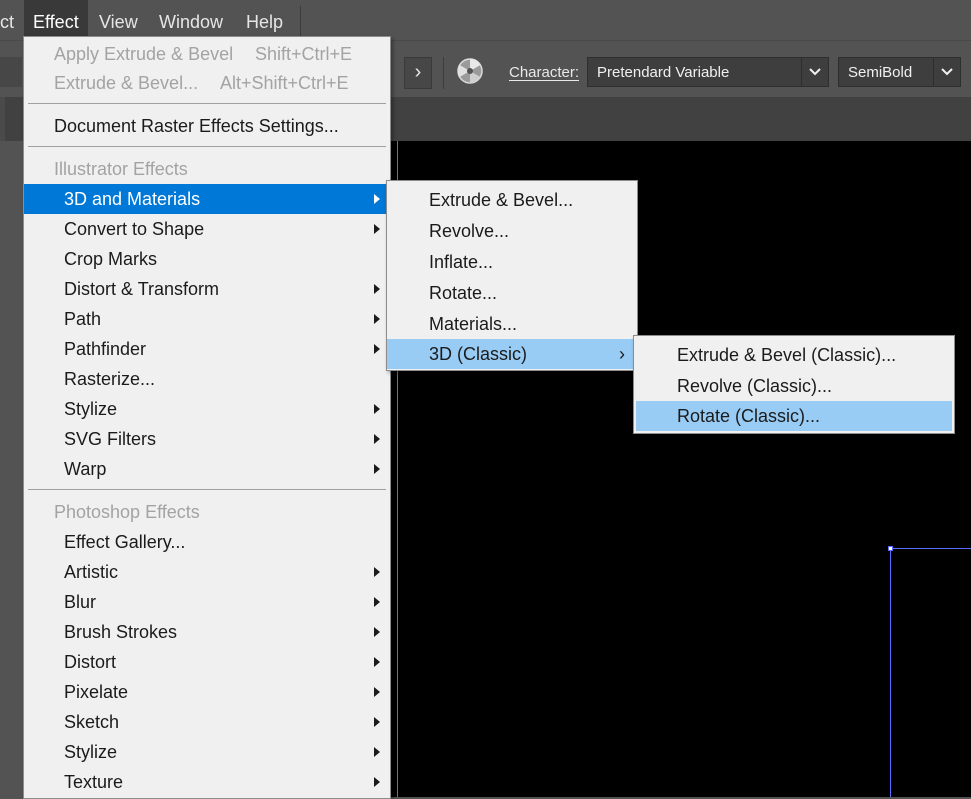 The height and width of the screenshot is (799, 971). What do you see at coordinates (207, 229) in the screenshot?
I see `menu-item-convert-to-shape: Convert to Shape` at bounding box center [207, 229].